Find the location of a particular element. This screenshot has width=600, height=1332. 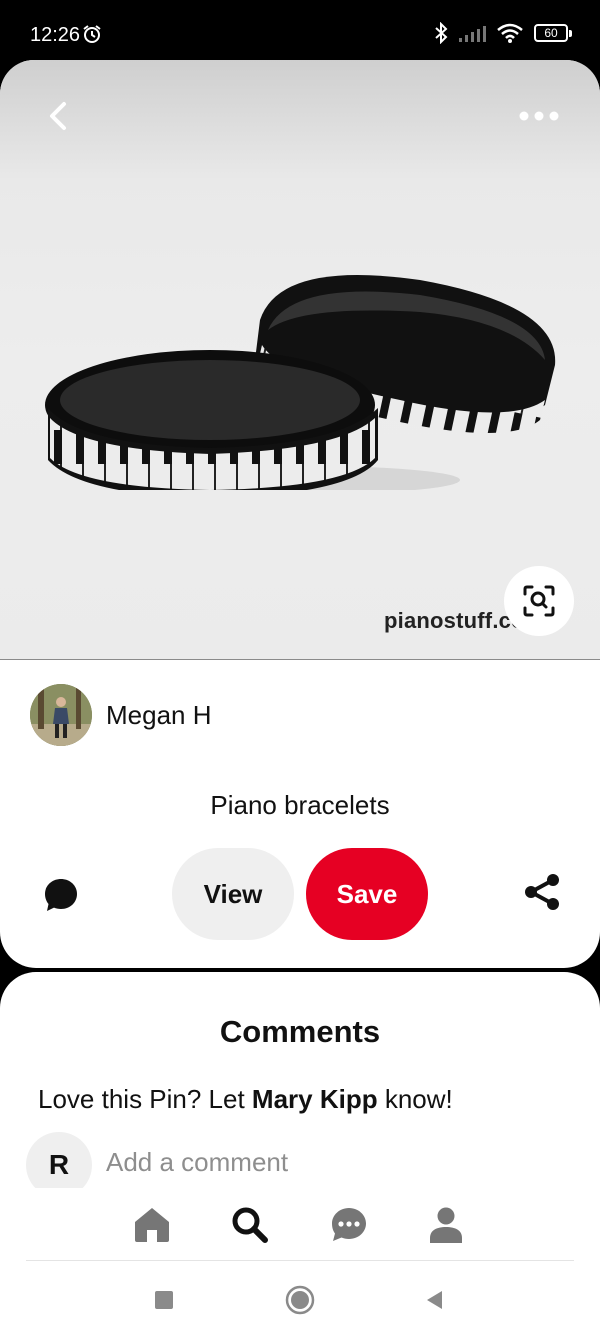

comments-prompt: Love this Pin? Let Mary Kipp know! is located at coordinates (245, 1099).